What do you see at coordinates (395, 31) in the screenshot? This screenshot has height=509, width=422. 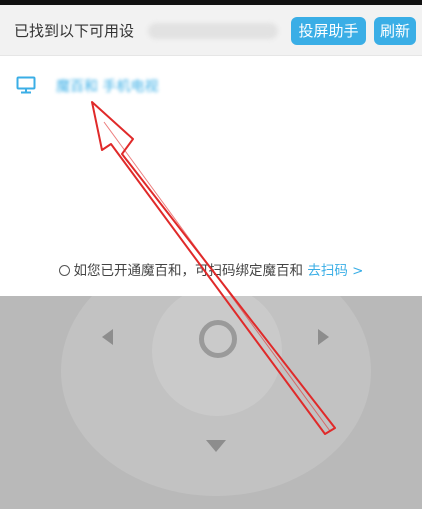 I see `refresh-button: 刷新` at bounding box center [395, 31].